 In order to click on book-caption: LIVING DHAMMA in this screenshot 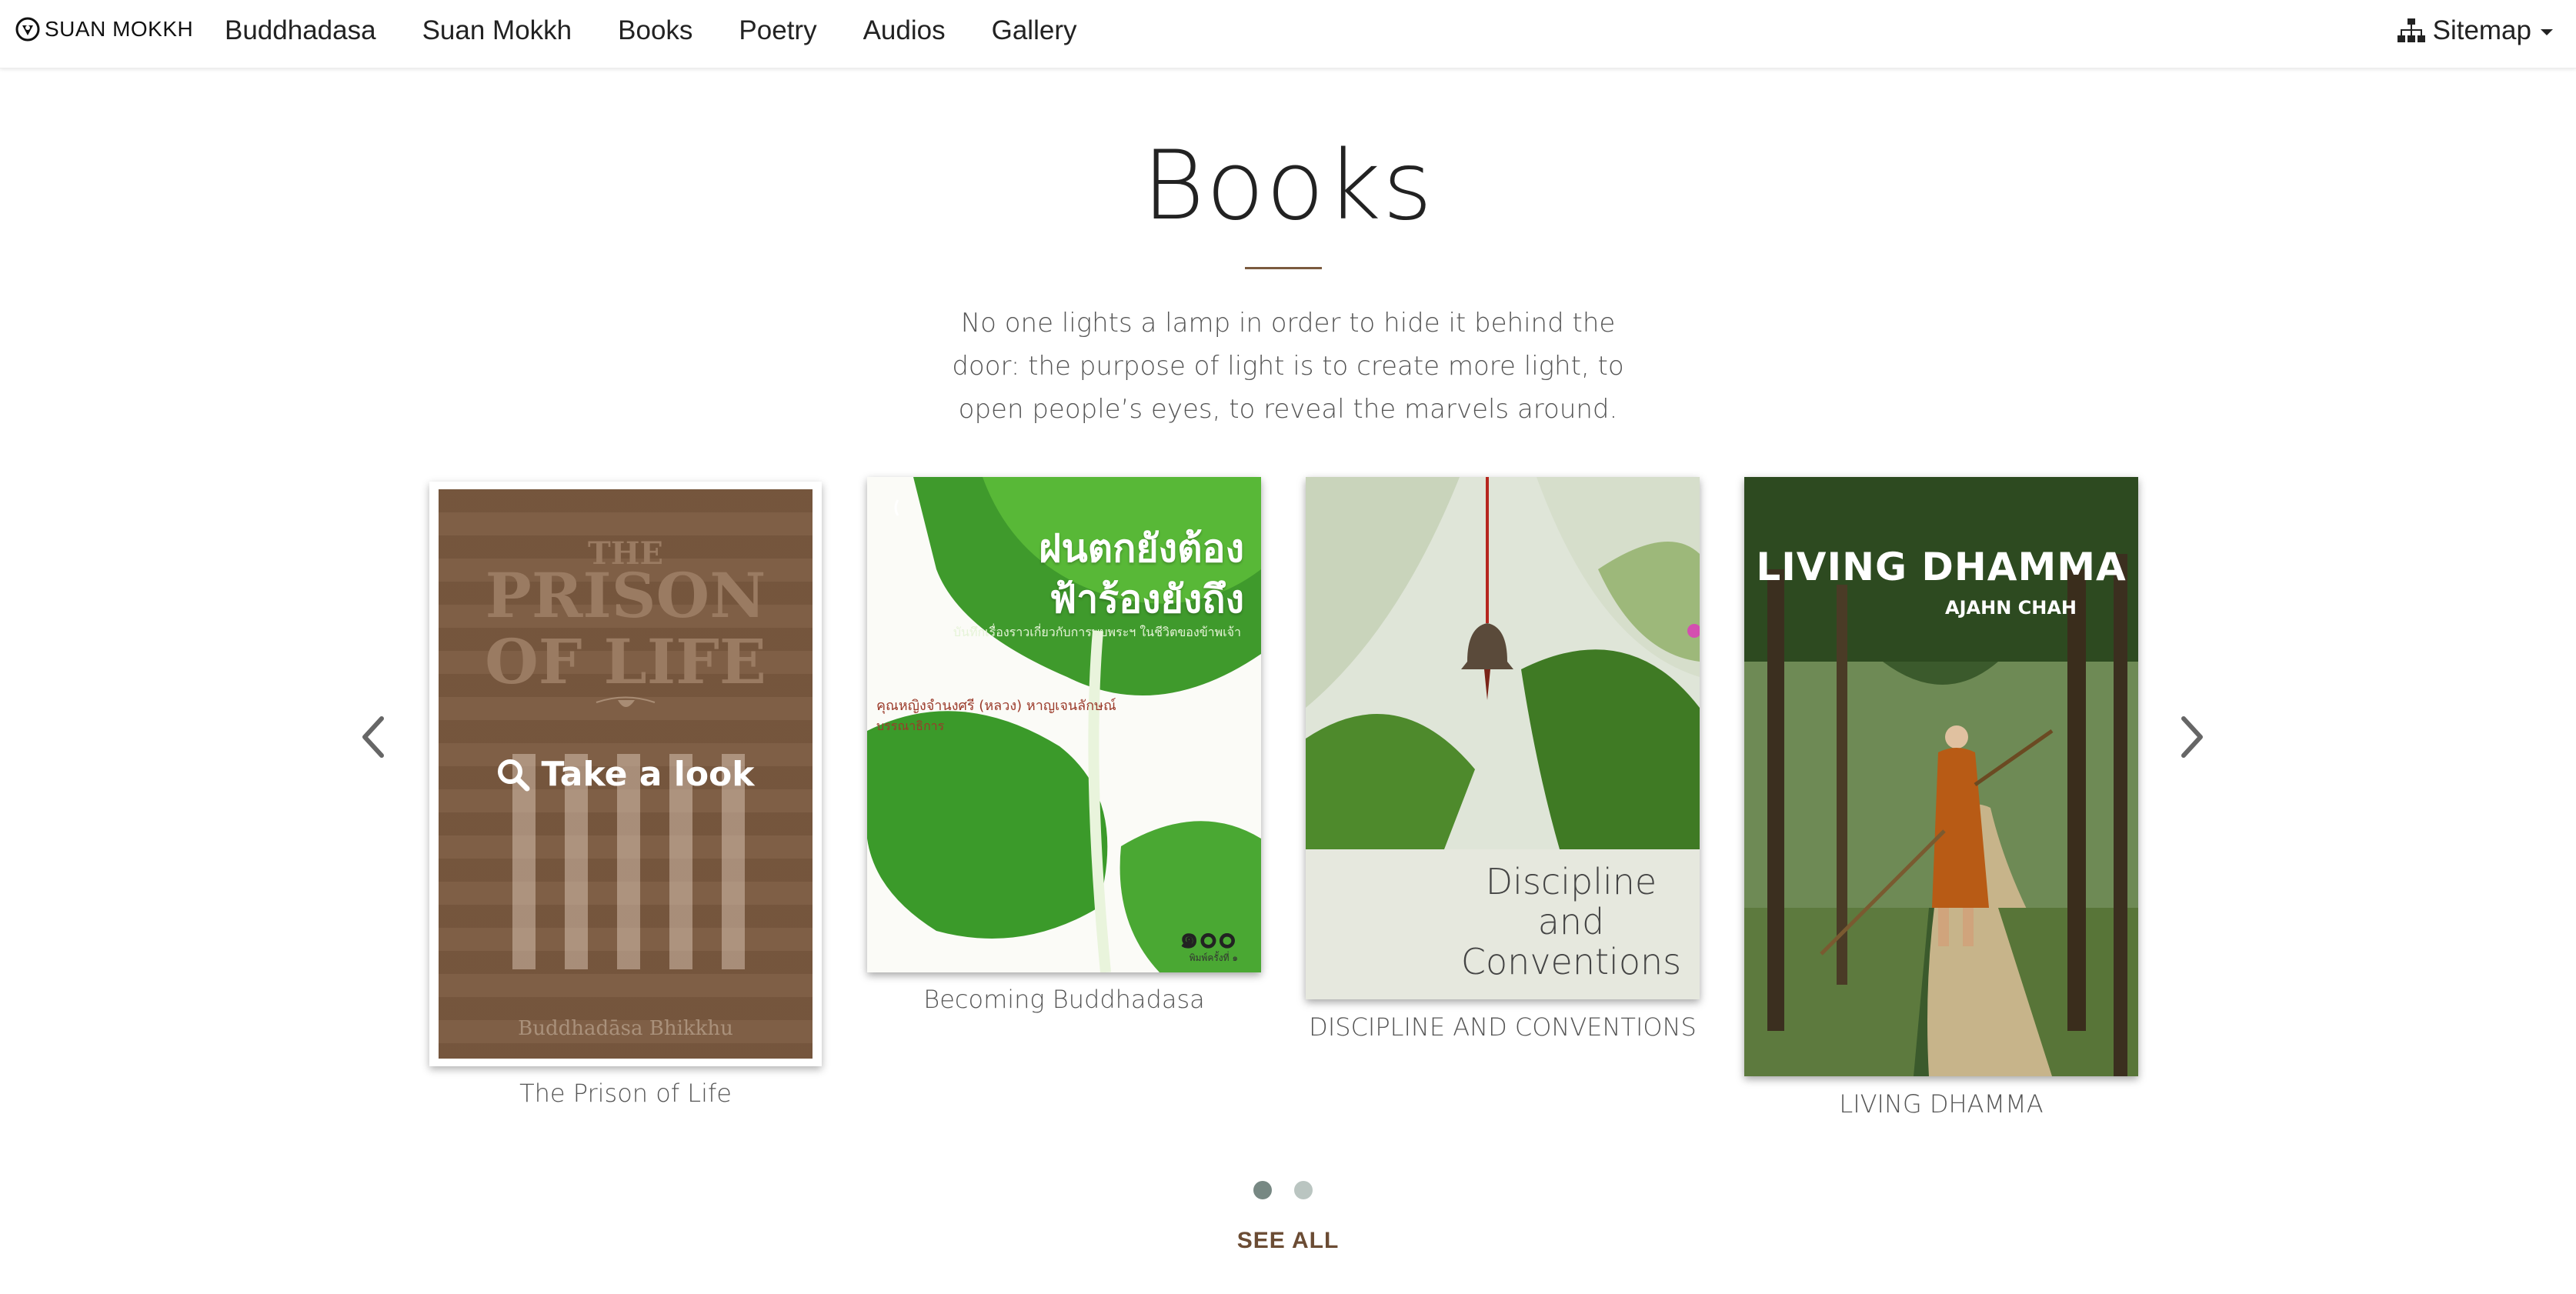, I will do `click(1941, 1104)`.